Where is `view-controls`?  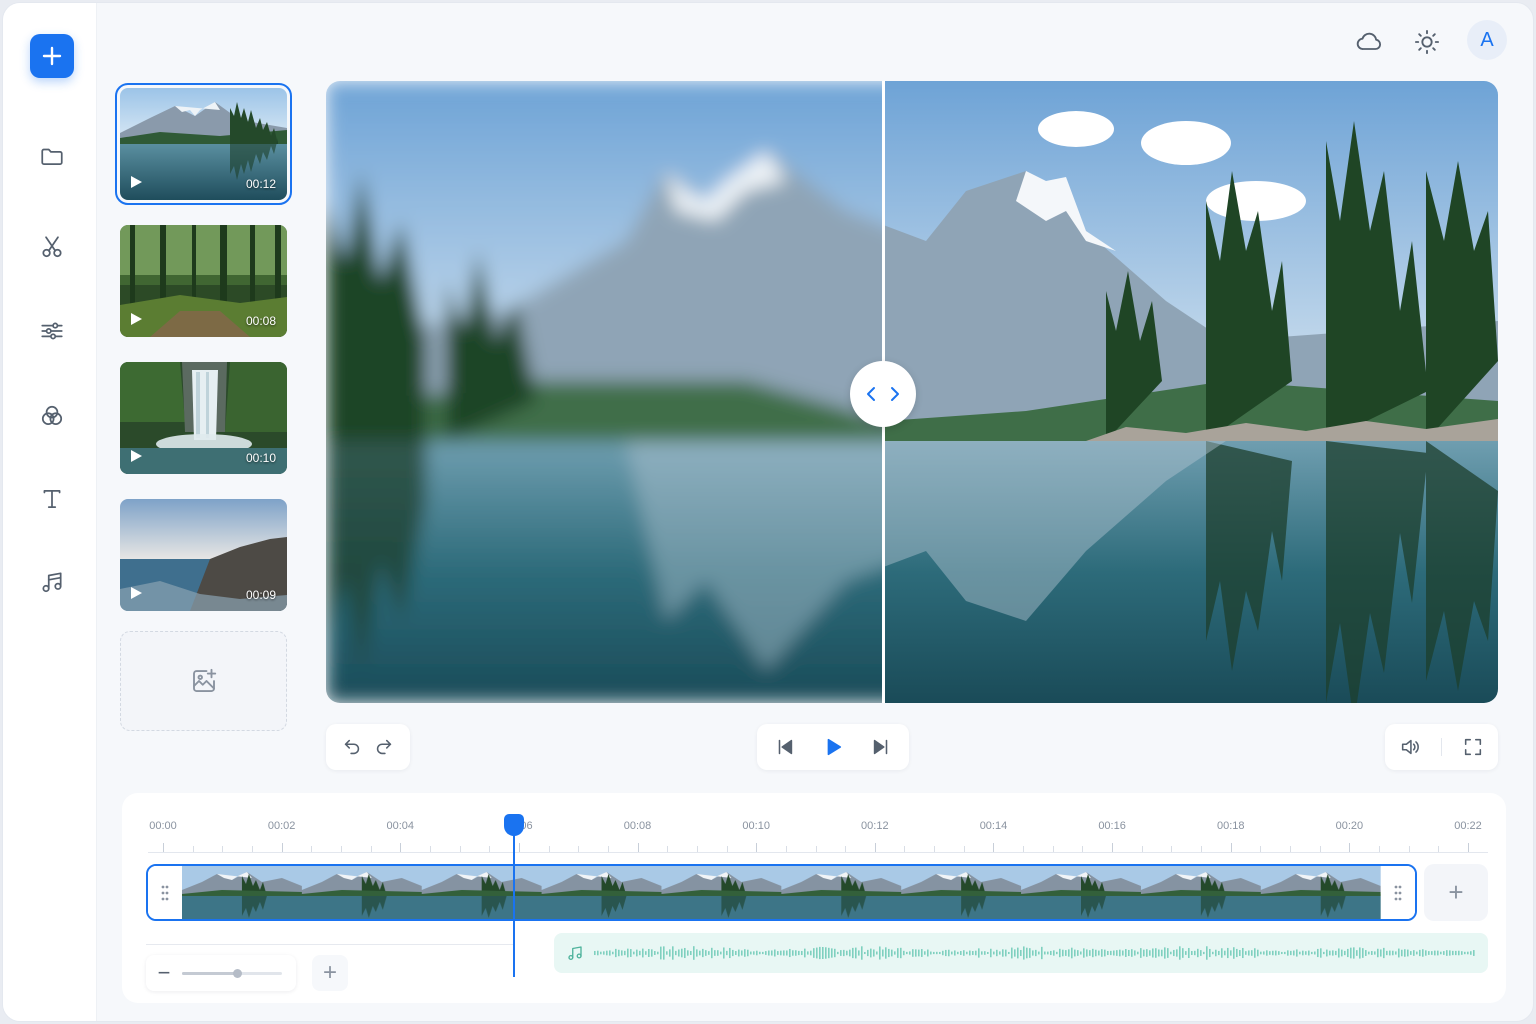 view-controls is located at coordinates (1441, 747).